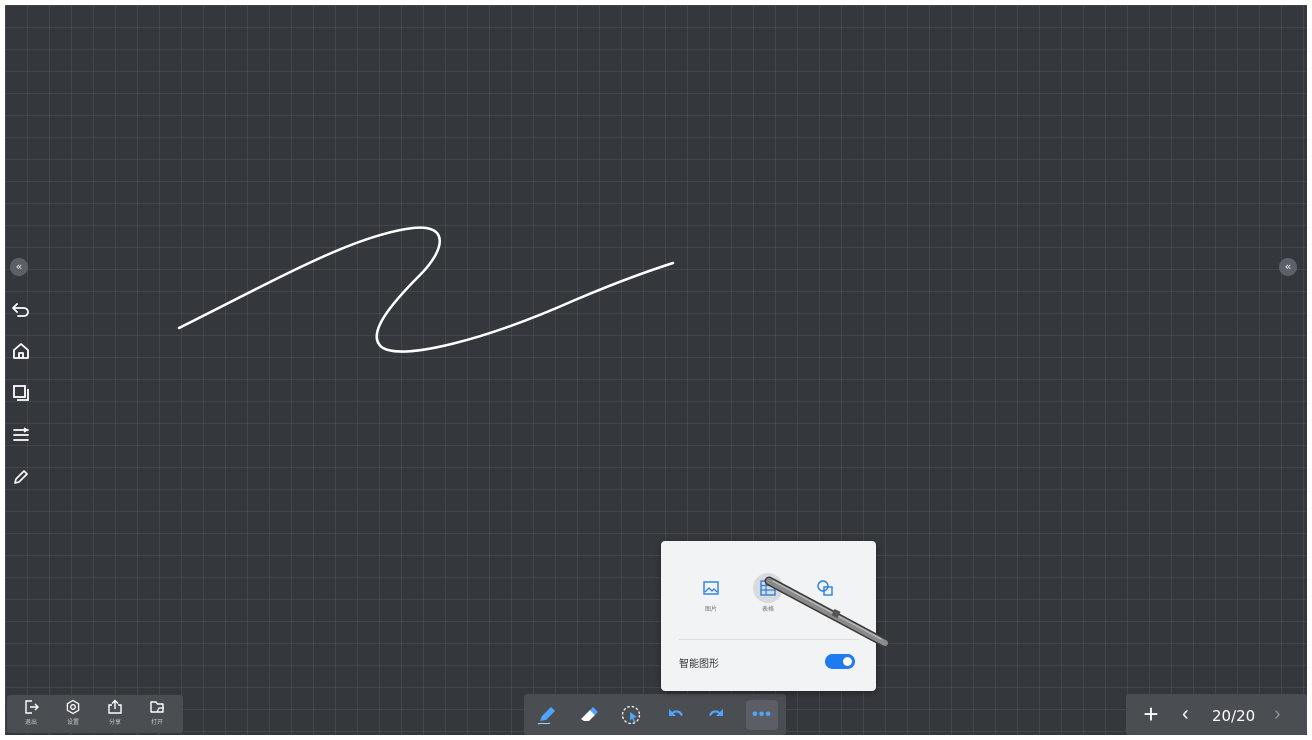 The height and width of the screenshot is (740, 1312). I want to click on previous-page-button: ‹, so click(1185, 714).